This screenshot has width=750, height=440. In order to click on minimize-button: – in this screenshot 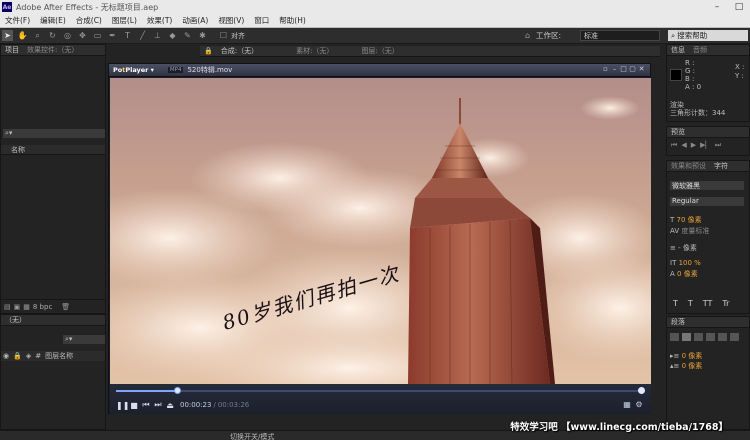, I will do `click(717, 7)`.